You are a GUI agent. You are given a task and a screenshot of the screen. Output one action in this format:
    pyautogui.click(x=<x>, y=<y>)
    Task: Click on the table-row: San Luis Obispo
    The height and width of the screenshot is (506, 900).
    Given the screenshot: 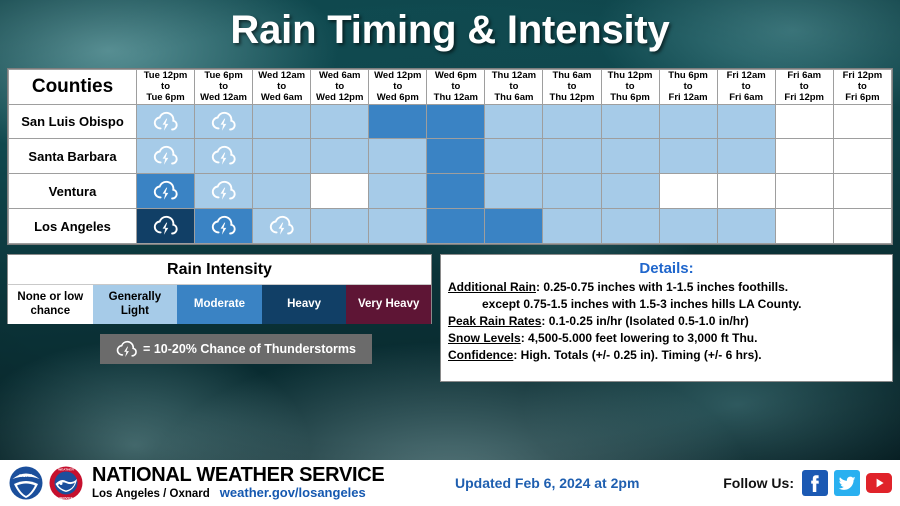 What is the action you would take?
    pyautogui.click(x=450, y=121)
    